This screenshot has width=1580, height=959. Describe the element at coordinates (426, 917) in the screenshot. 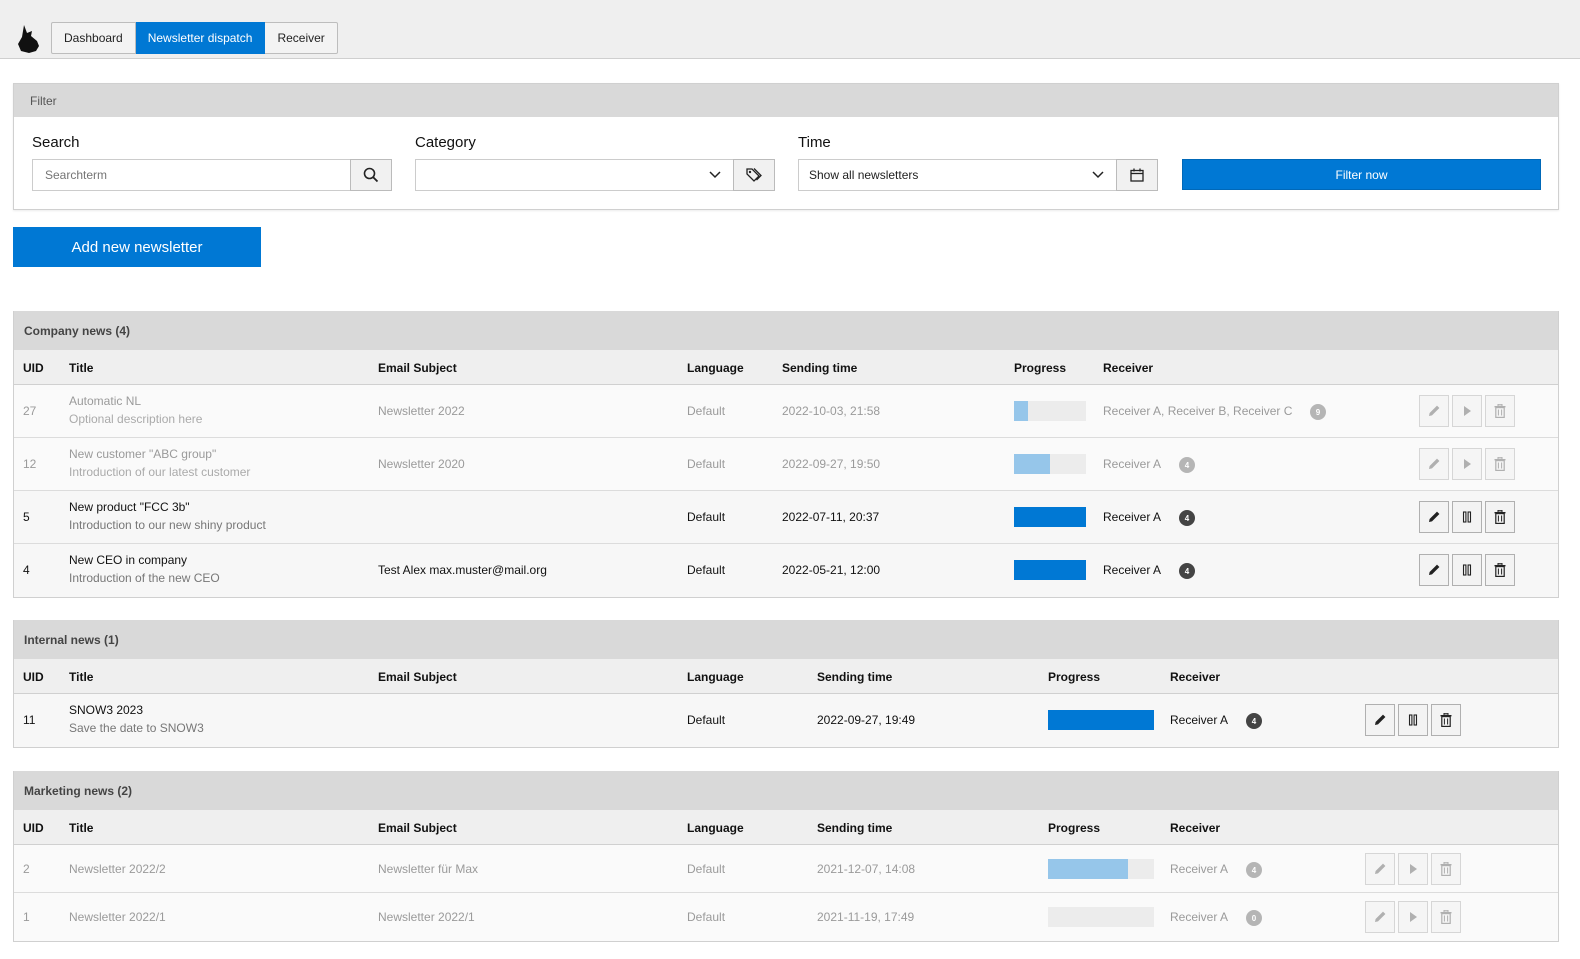

I see `subject-cell: Newsletter 2022/1` at that location.